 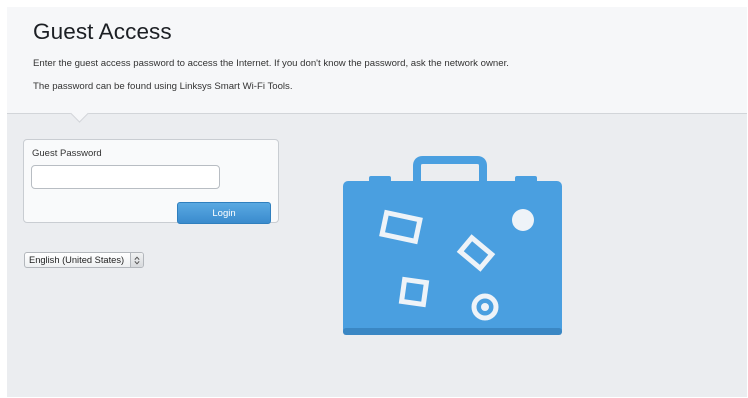 What do you see at coordinates (125, 177) in the screenshot?
I see `guest-password-input` at bounding box center [125, 177].